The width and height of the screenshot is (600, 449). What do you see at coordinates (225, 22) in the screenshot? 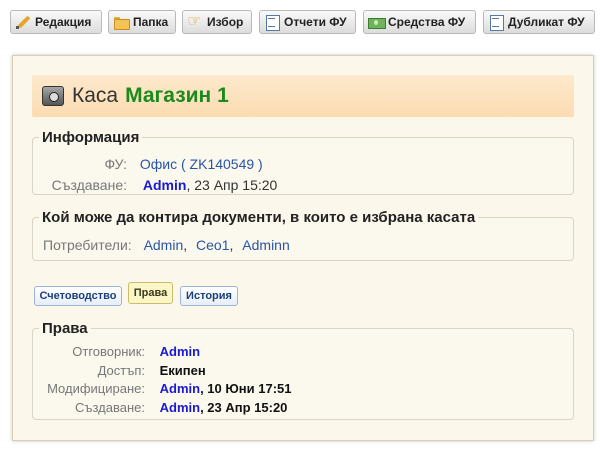
I see `select-button-label: Избор` at bounding box center [225, 22].